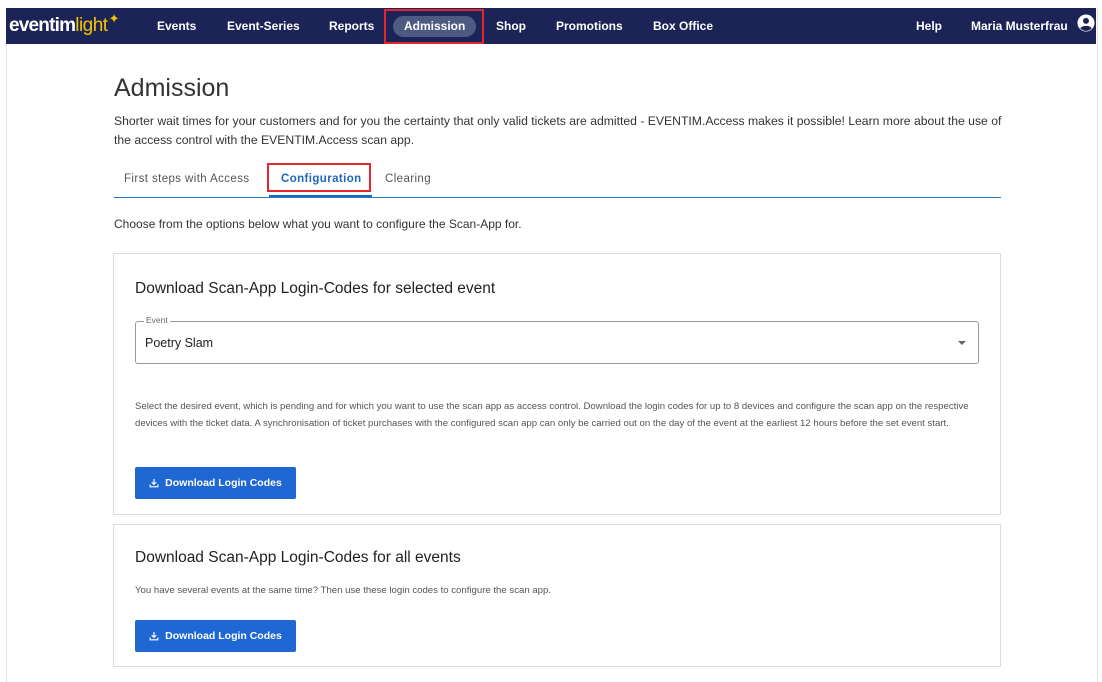 The height and width of the screenshot is (682, 1102). I want to click on download-login-codes-all-button: Download Login Codes, so click(215, 636).